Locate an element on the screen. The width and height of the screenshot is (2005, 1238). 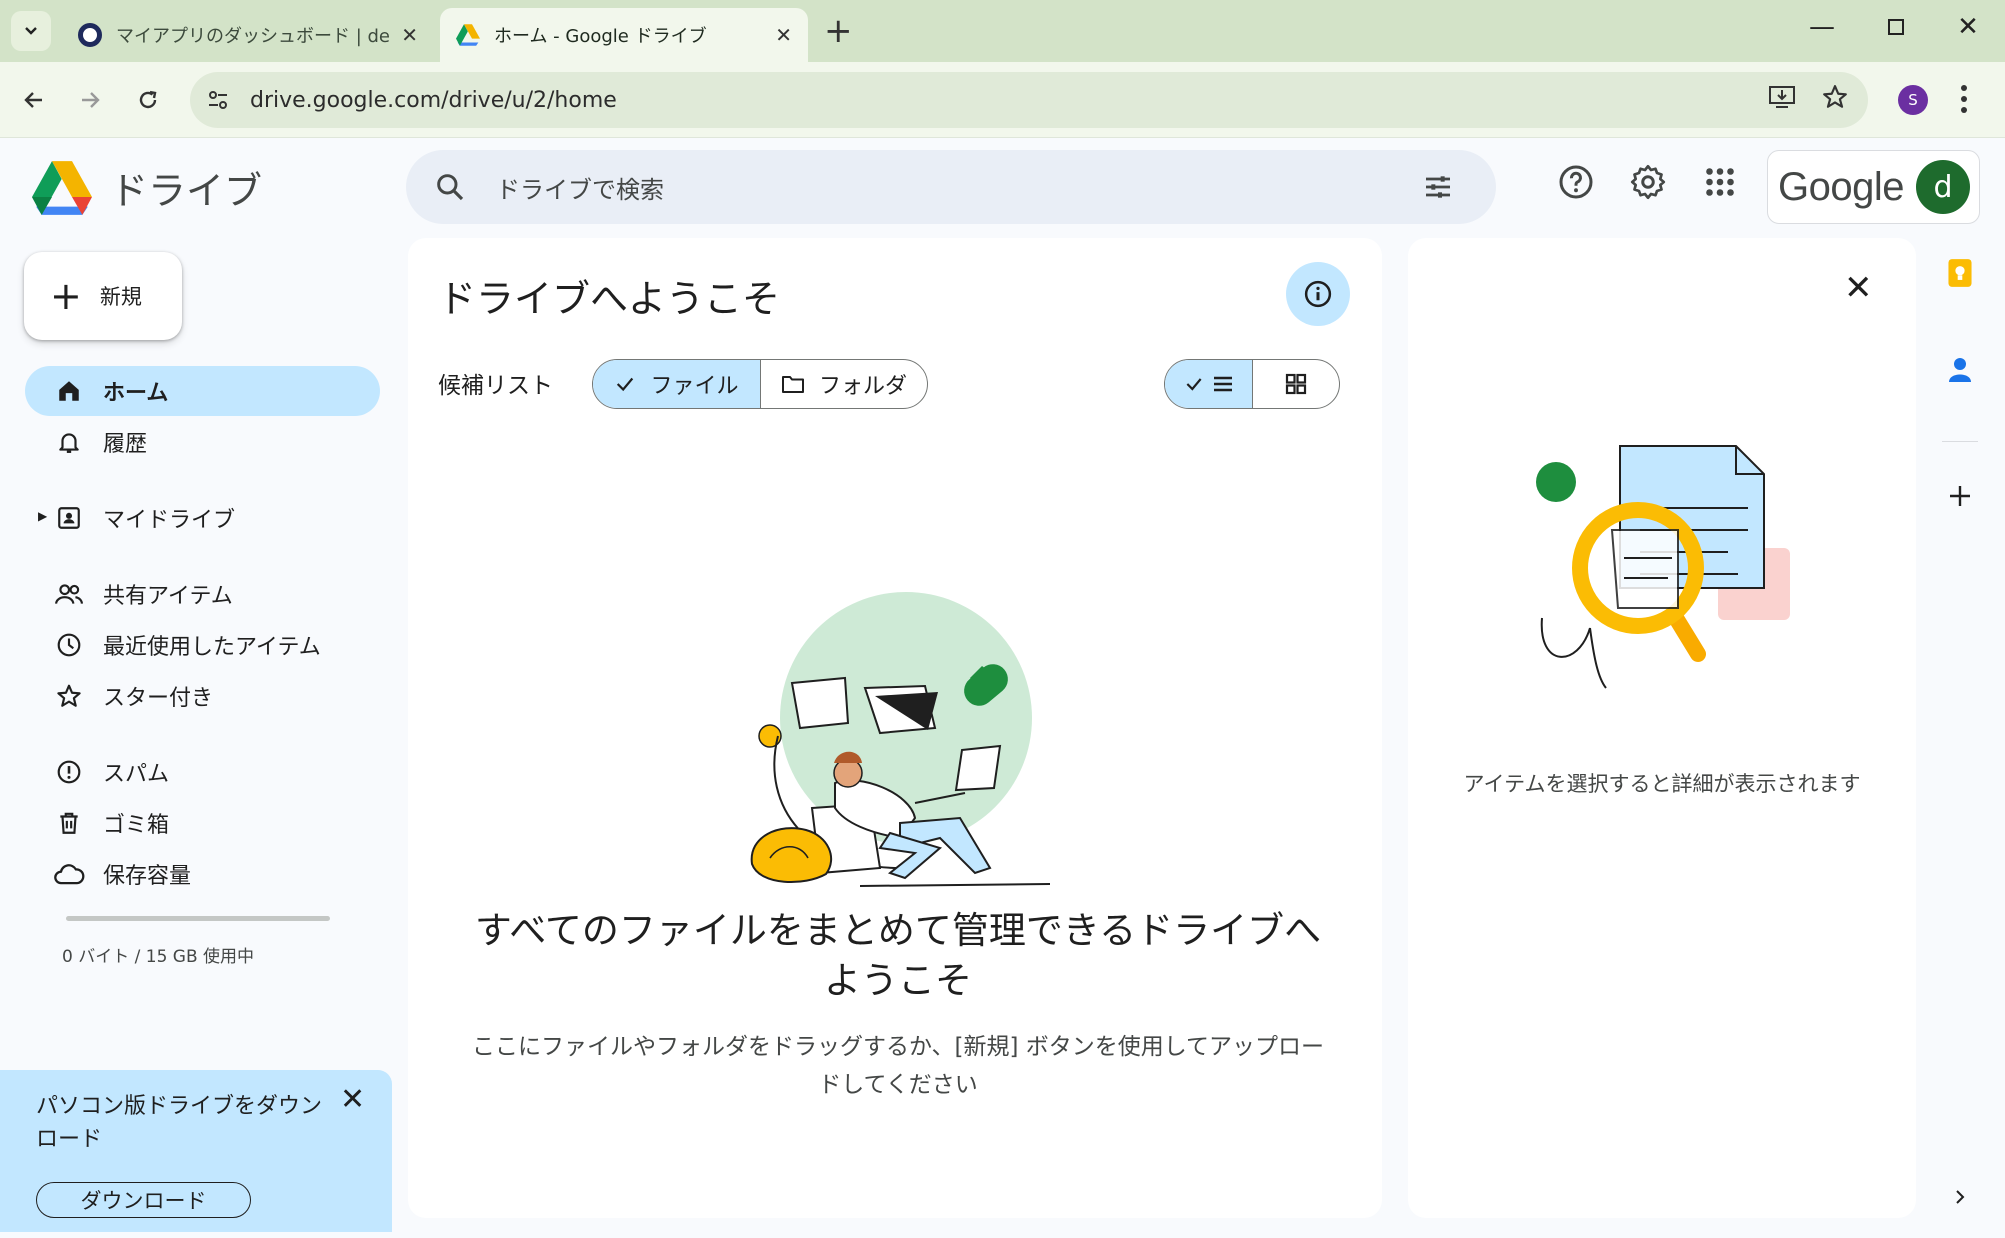
suggestion-type-toggle: ファイル フォルダ is located at coordinates (760, 384).